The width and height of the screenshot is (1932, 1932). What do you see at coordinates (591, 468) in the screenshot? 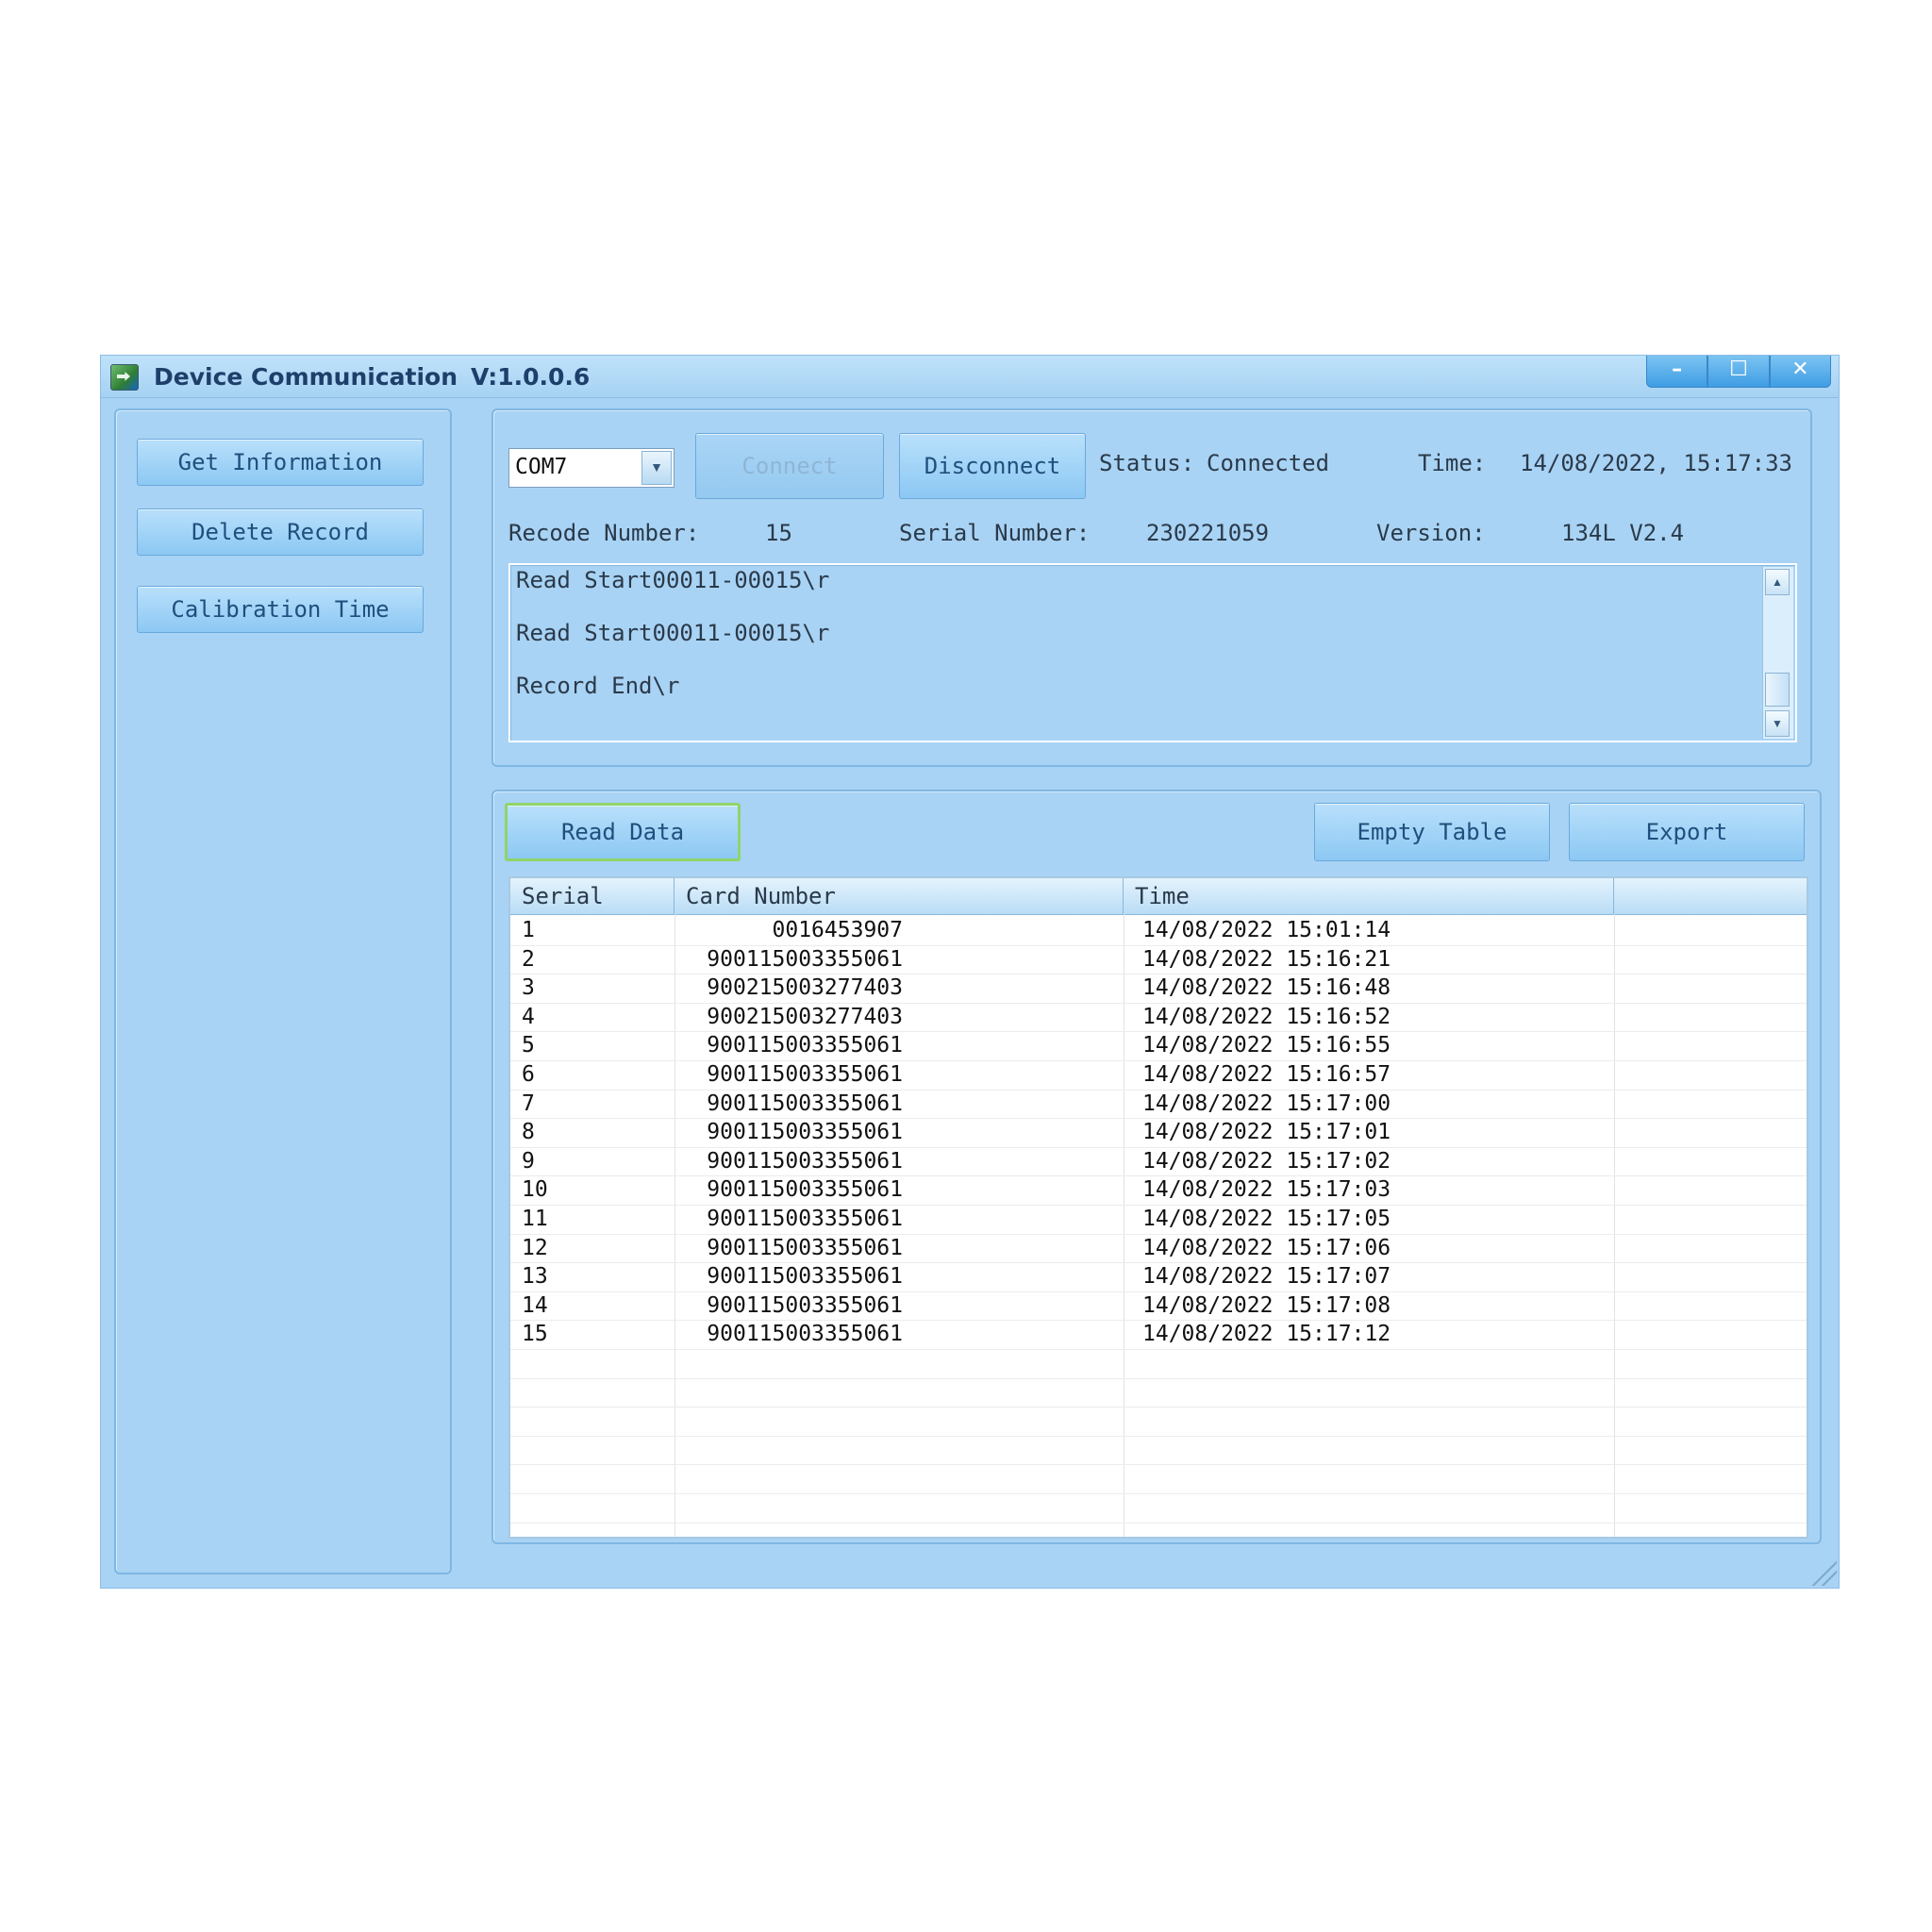
I see `com-port-select: COM7 ▼` at bounding box center [591, 468].